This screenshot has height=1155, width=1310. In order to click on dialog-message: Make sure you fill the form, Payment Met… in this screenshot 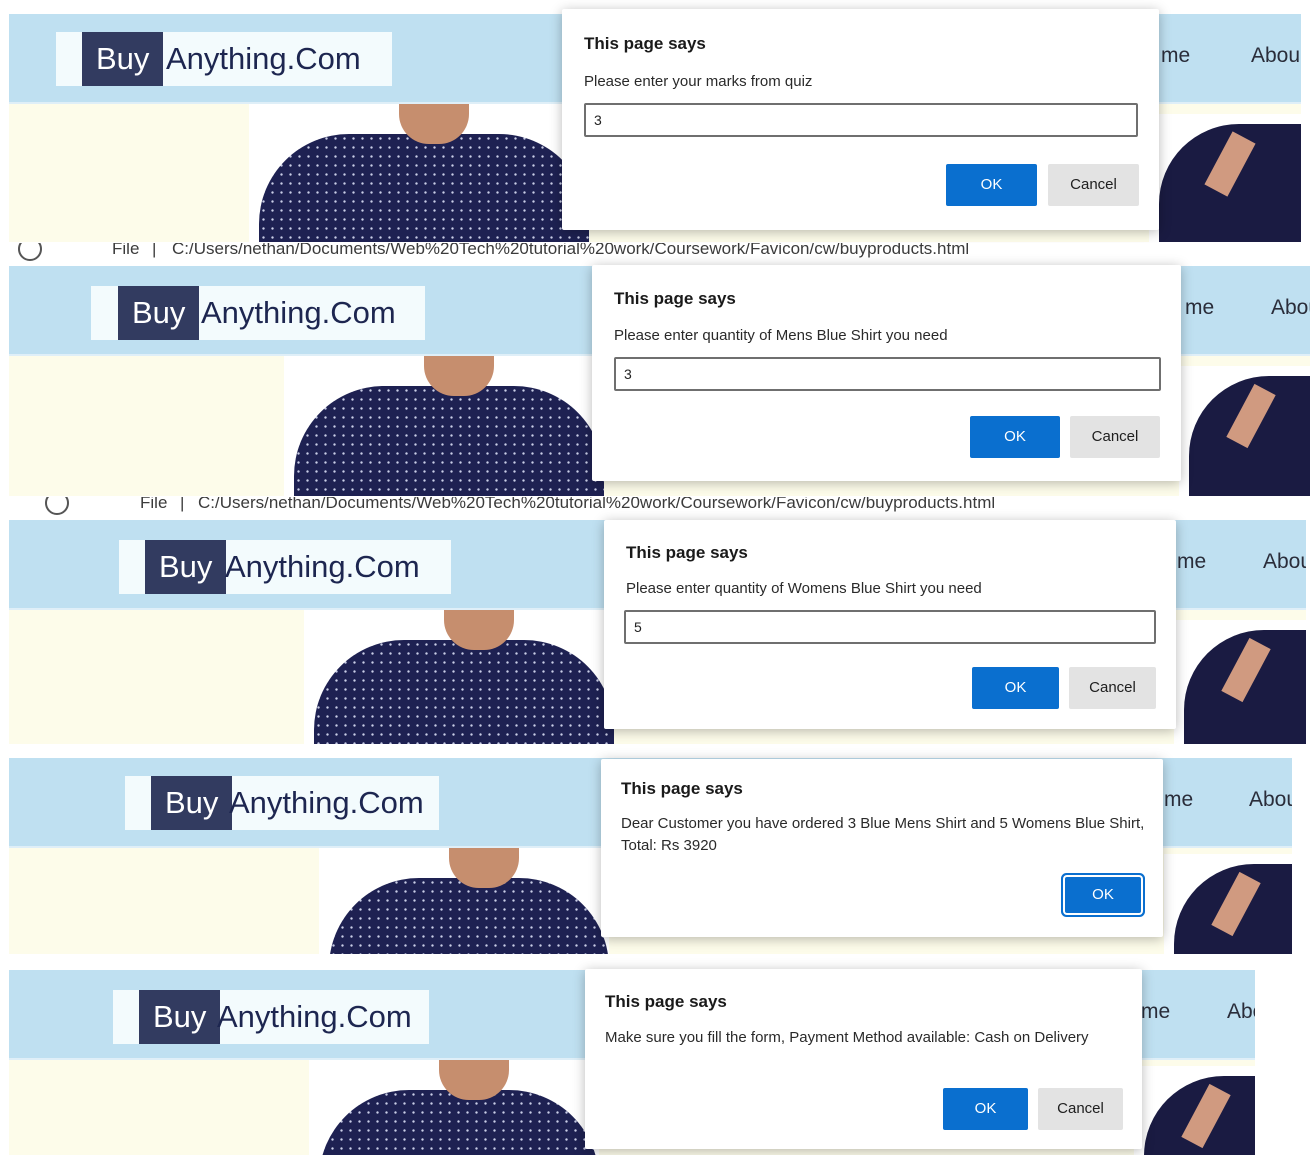, I will do `click(847, 1037)`.